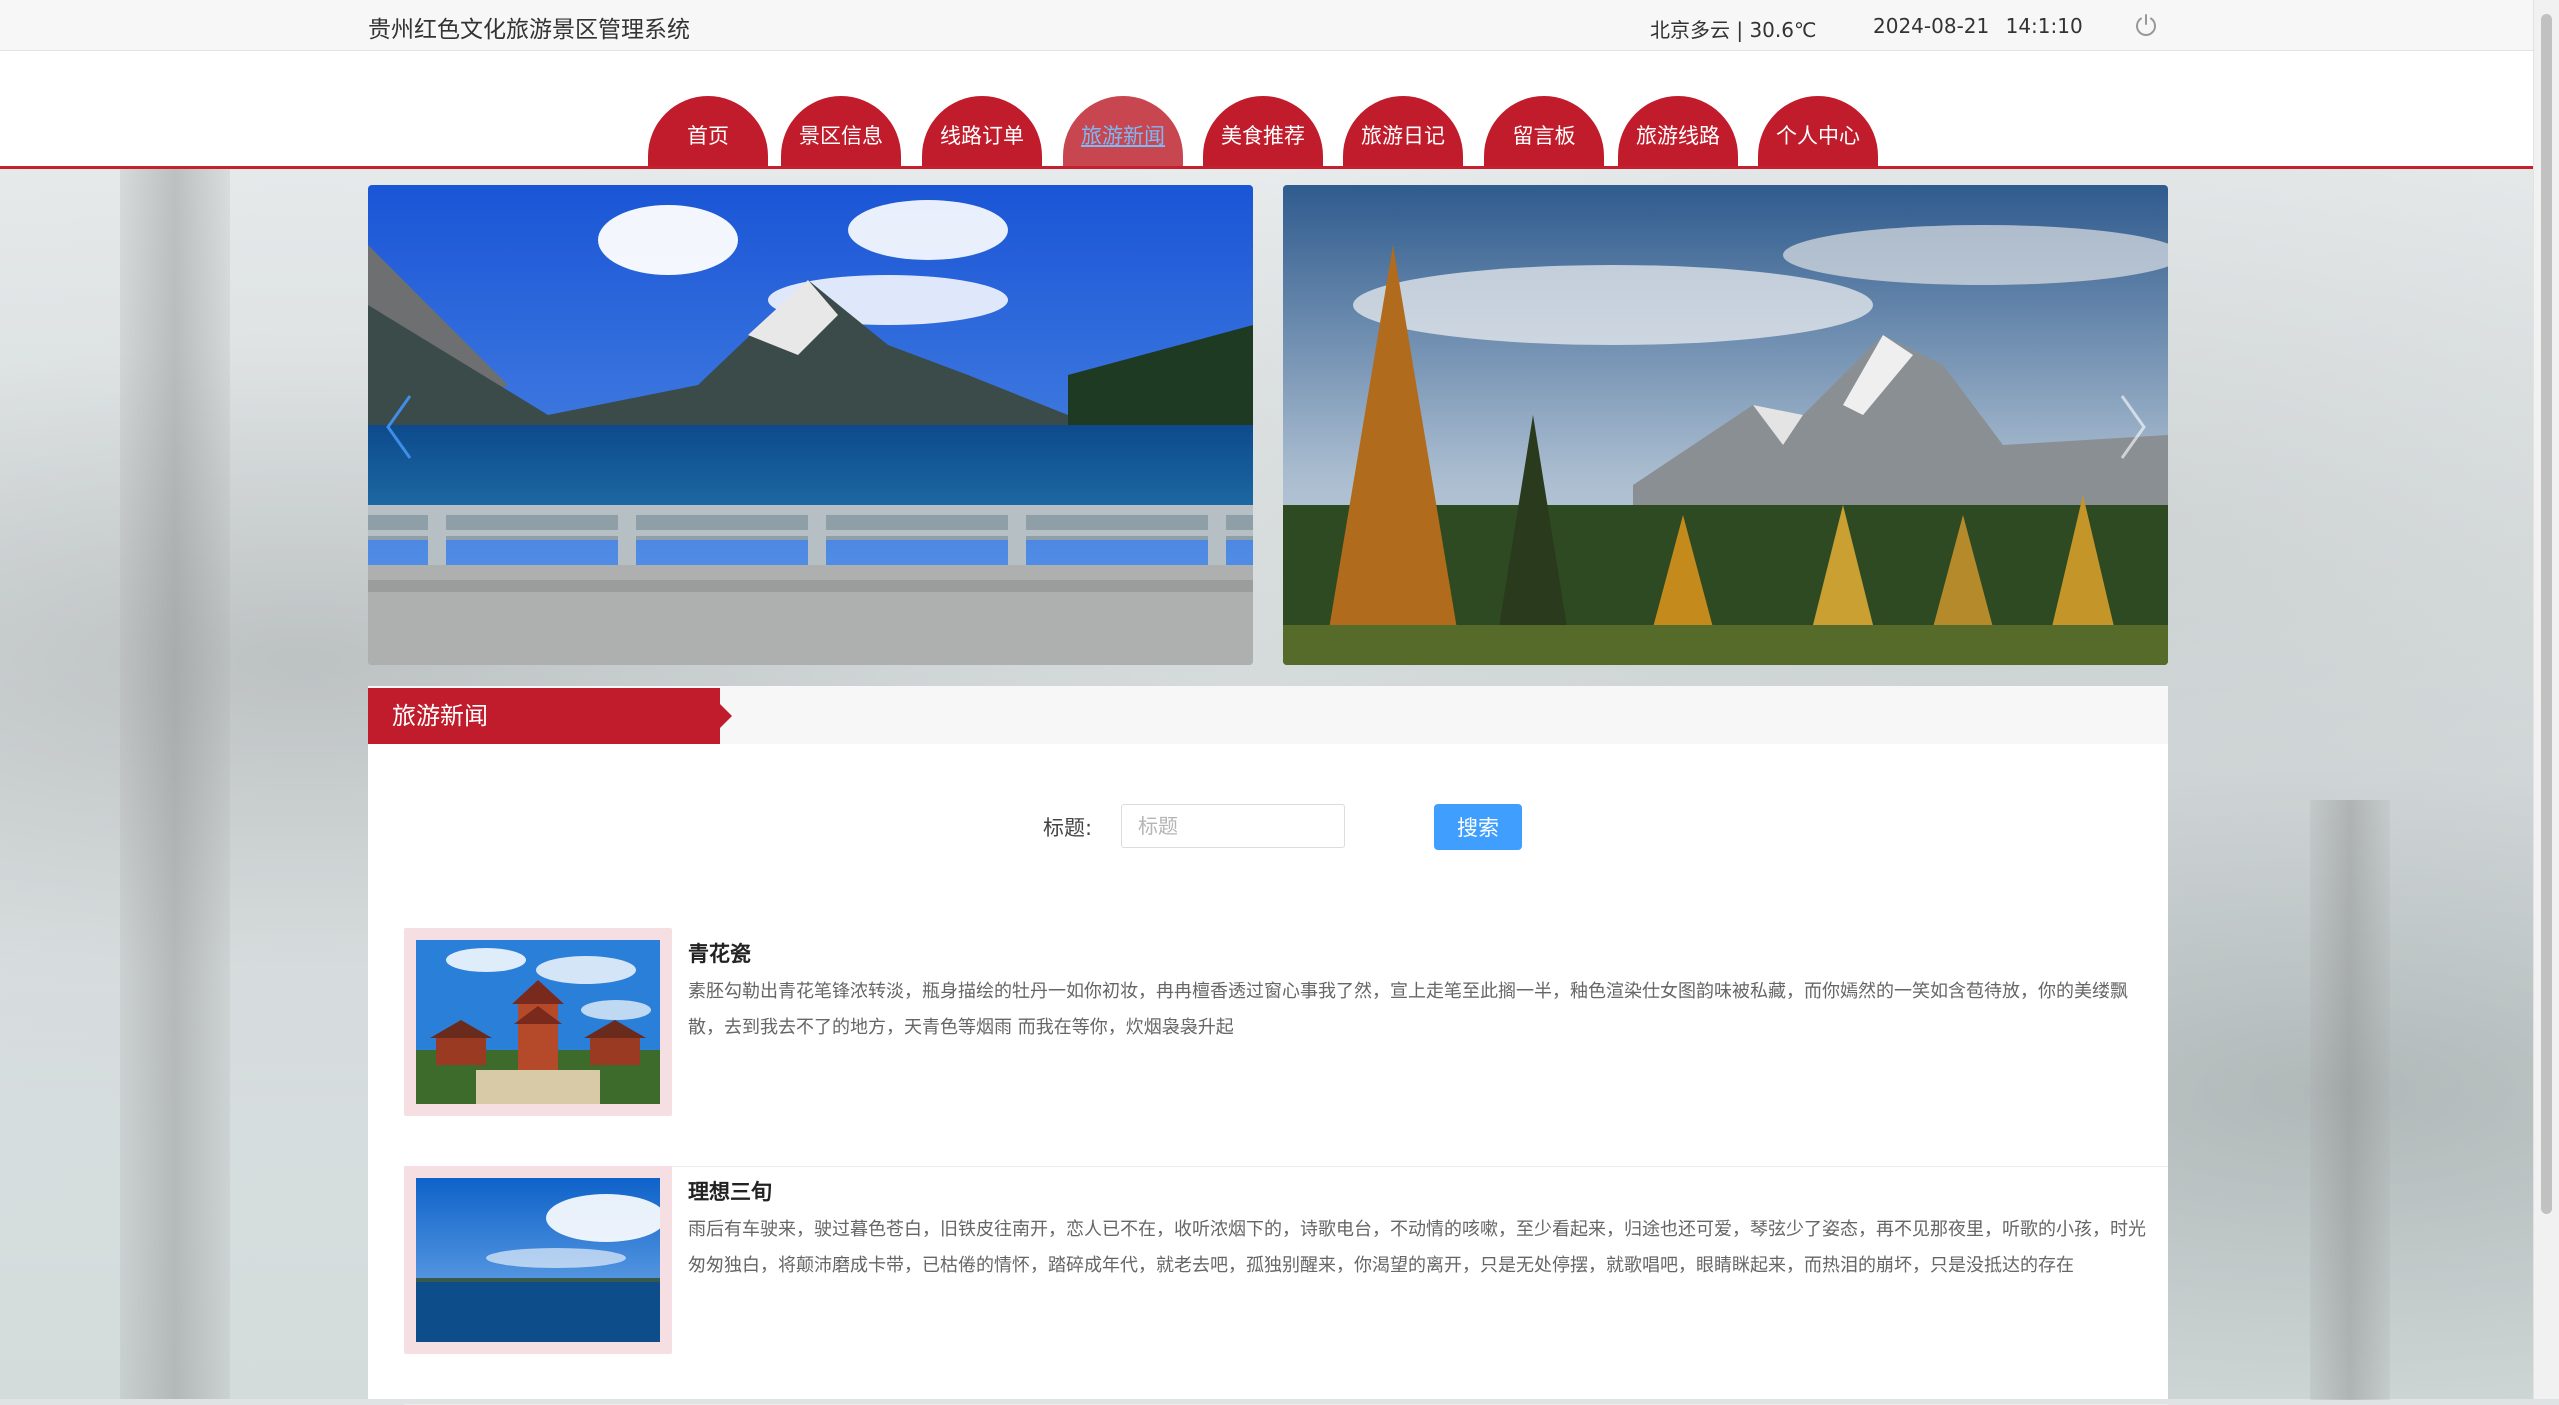  I want to click on nav-item-route-orders: 线路订单, so click(982, 131).